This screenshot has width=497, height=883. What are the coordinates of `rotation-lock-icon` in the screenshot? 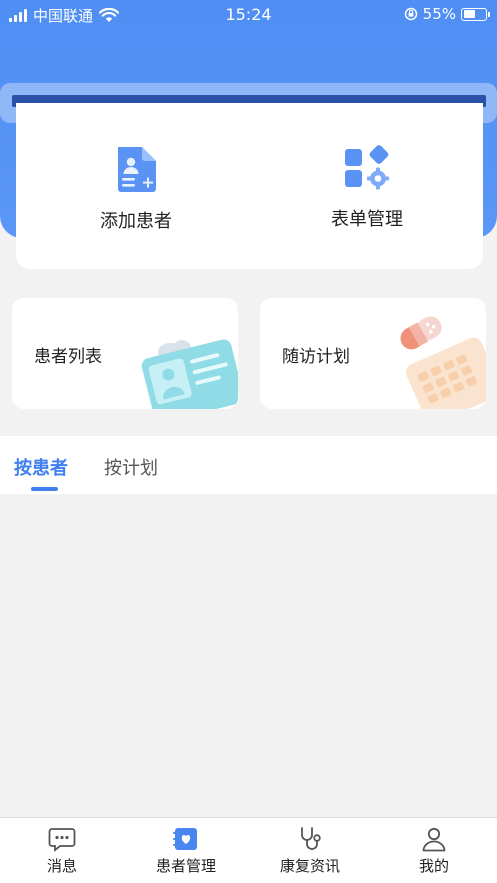 It's located at (410, 14).